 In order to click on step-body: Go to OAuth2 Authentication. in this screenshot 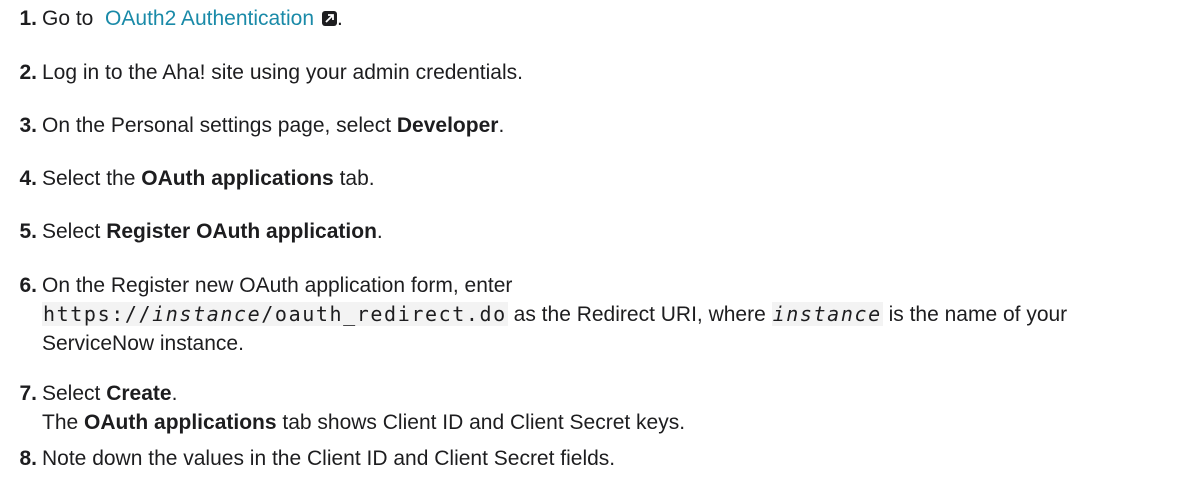, I will do `click(192, 18)`.